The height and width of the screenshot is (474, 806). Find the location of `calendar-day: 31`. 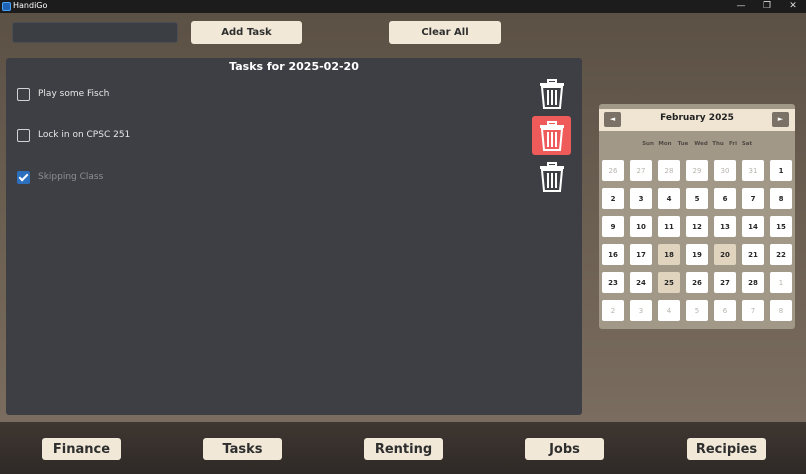

calendar-day: 31 is located at coordinates (753, 170).